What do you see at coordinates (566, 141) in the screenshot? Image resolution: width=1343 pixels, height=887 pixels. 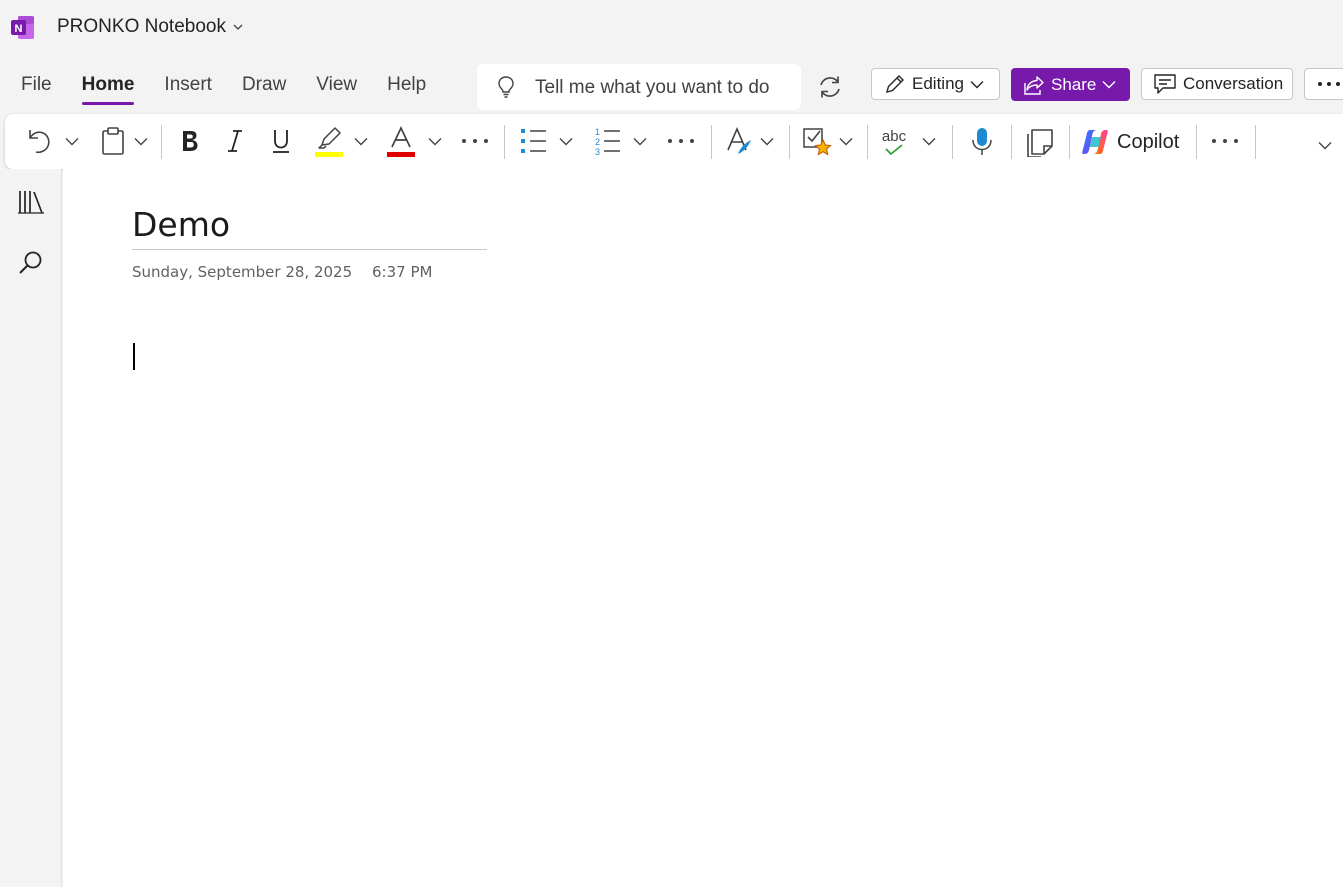 I see `bullets-dropdown` at bounding box center [566, 141].